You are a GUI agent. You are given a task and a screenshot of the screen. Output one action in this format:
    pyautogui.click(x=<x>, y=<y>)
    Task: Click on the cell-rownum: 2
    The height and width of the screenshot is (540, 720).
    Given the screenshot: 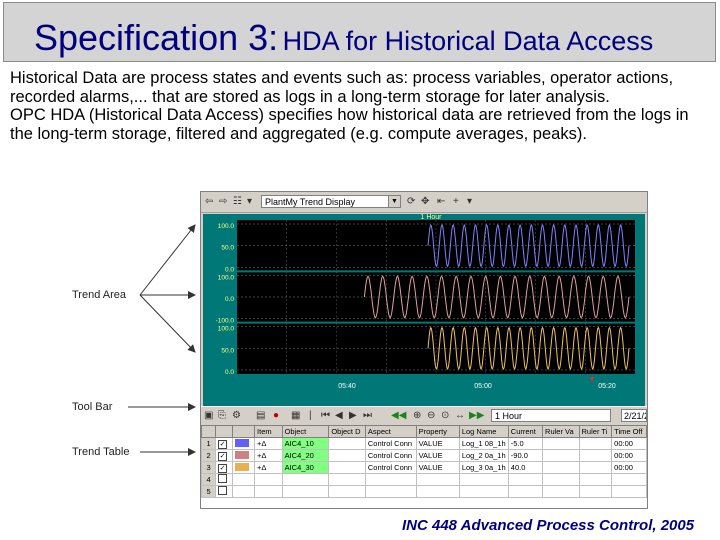 What is the action you would take?
    pyautogui.click(x=209, y=455)
    